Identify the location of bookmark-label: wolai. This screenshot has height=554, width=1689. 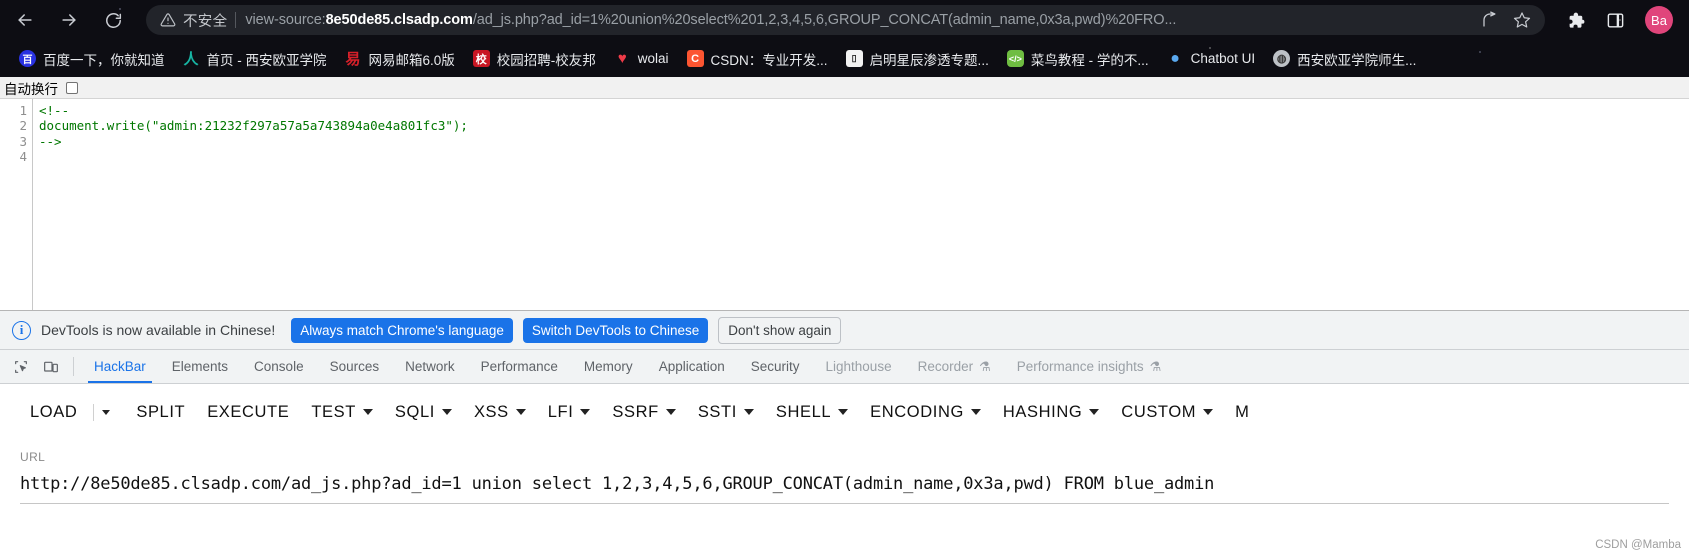
(653, 58).